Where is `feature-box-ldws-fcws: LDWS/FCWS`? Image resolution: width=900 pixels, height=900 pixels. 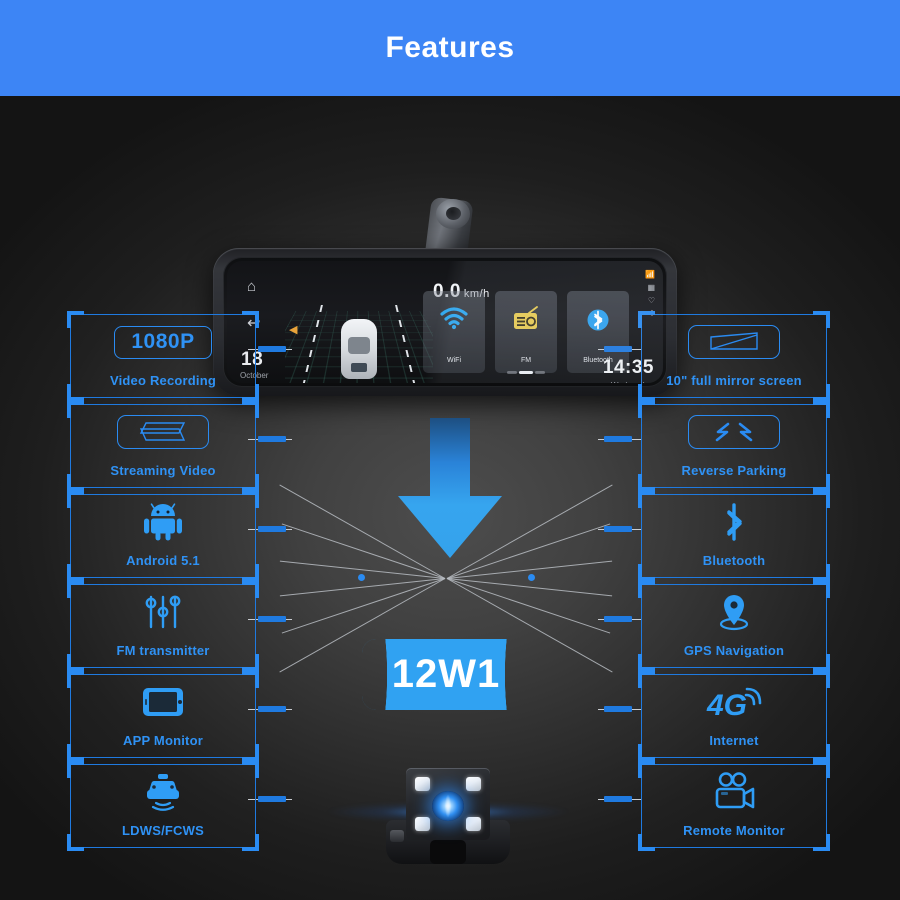 feature-box-ldws-fcws: LDWS/FCWS is located at coordinates (163, 806).